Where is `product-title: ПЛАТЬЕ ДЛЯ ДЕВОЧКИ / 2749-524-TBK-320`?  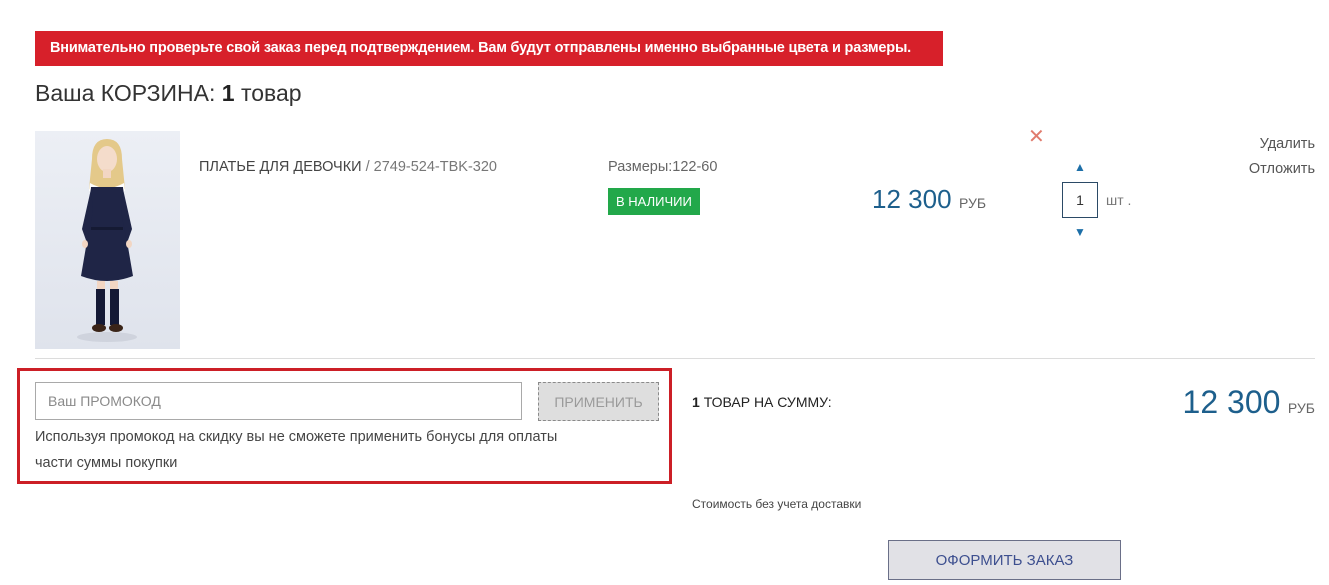 product-title: ПЛАТЬЕ ДЛЯ ДЕВОЧКИ / 2749-524-TBK-320 is located at coordinates (348, 167).